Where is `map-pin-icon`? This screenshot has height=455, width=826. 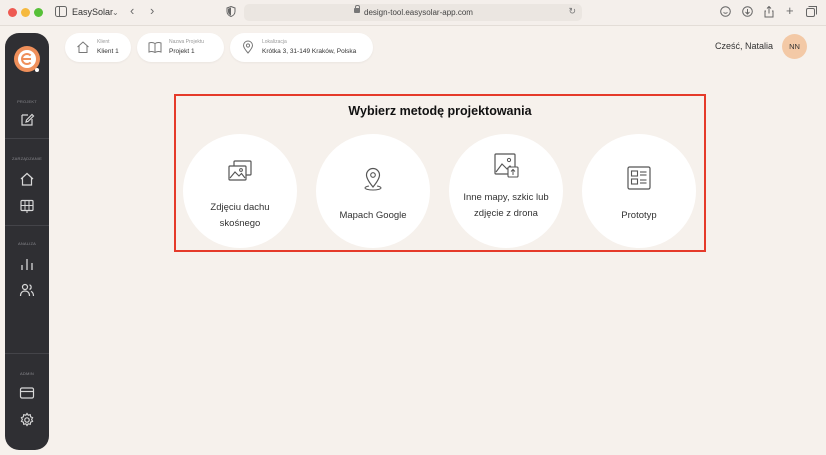
map-pin-icon is located at coordinates (373, 178).